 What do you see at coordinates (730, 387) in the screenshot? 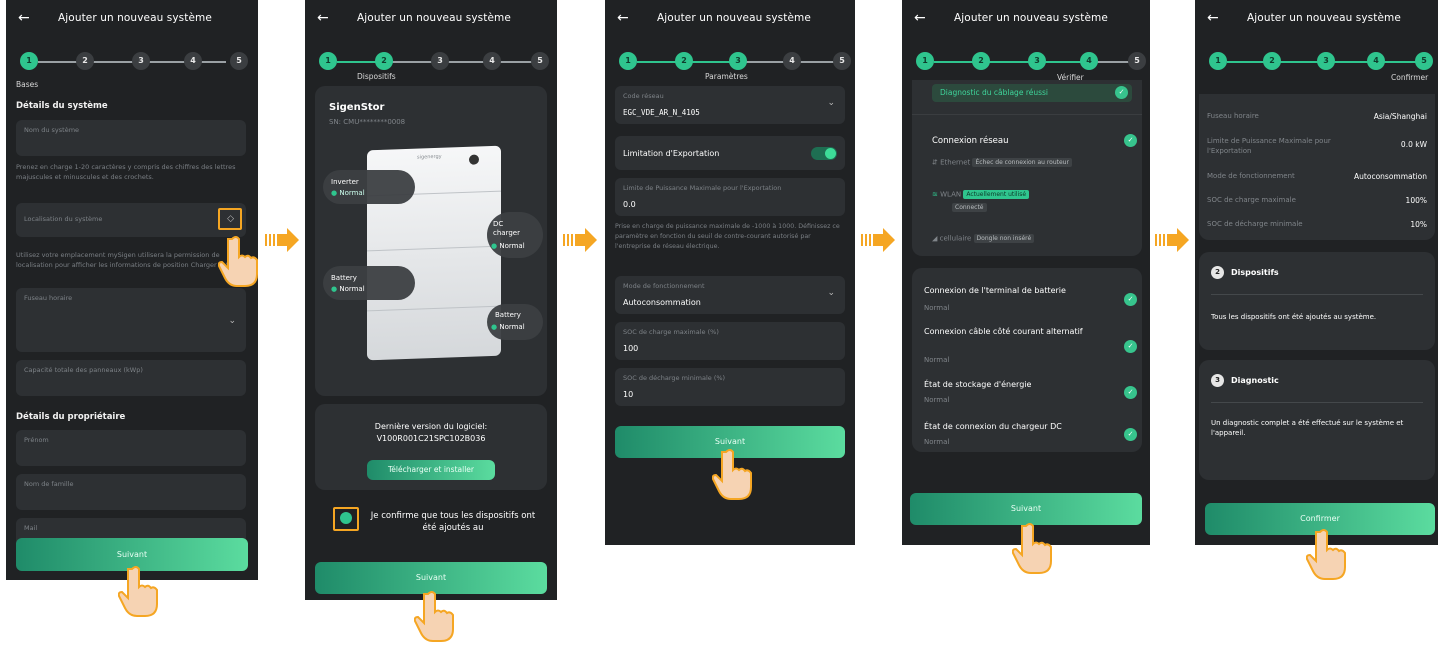
I see `soc-discharge-field: SOC de décharge minimale (%) 10` at bounding box center [730, 387].